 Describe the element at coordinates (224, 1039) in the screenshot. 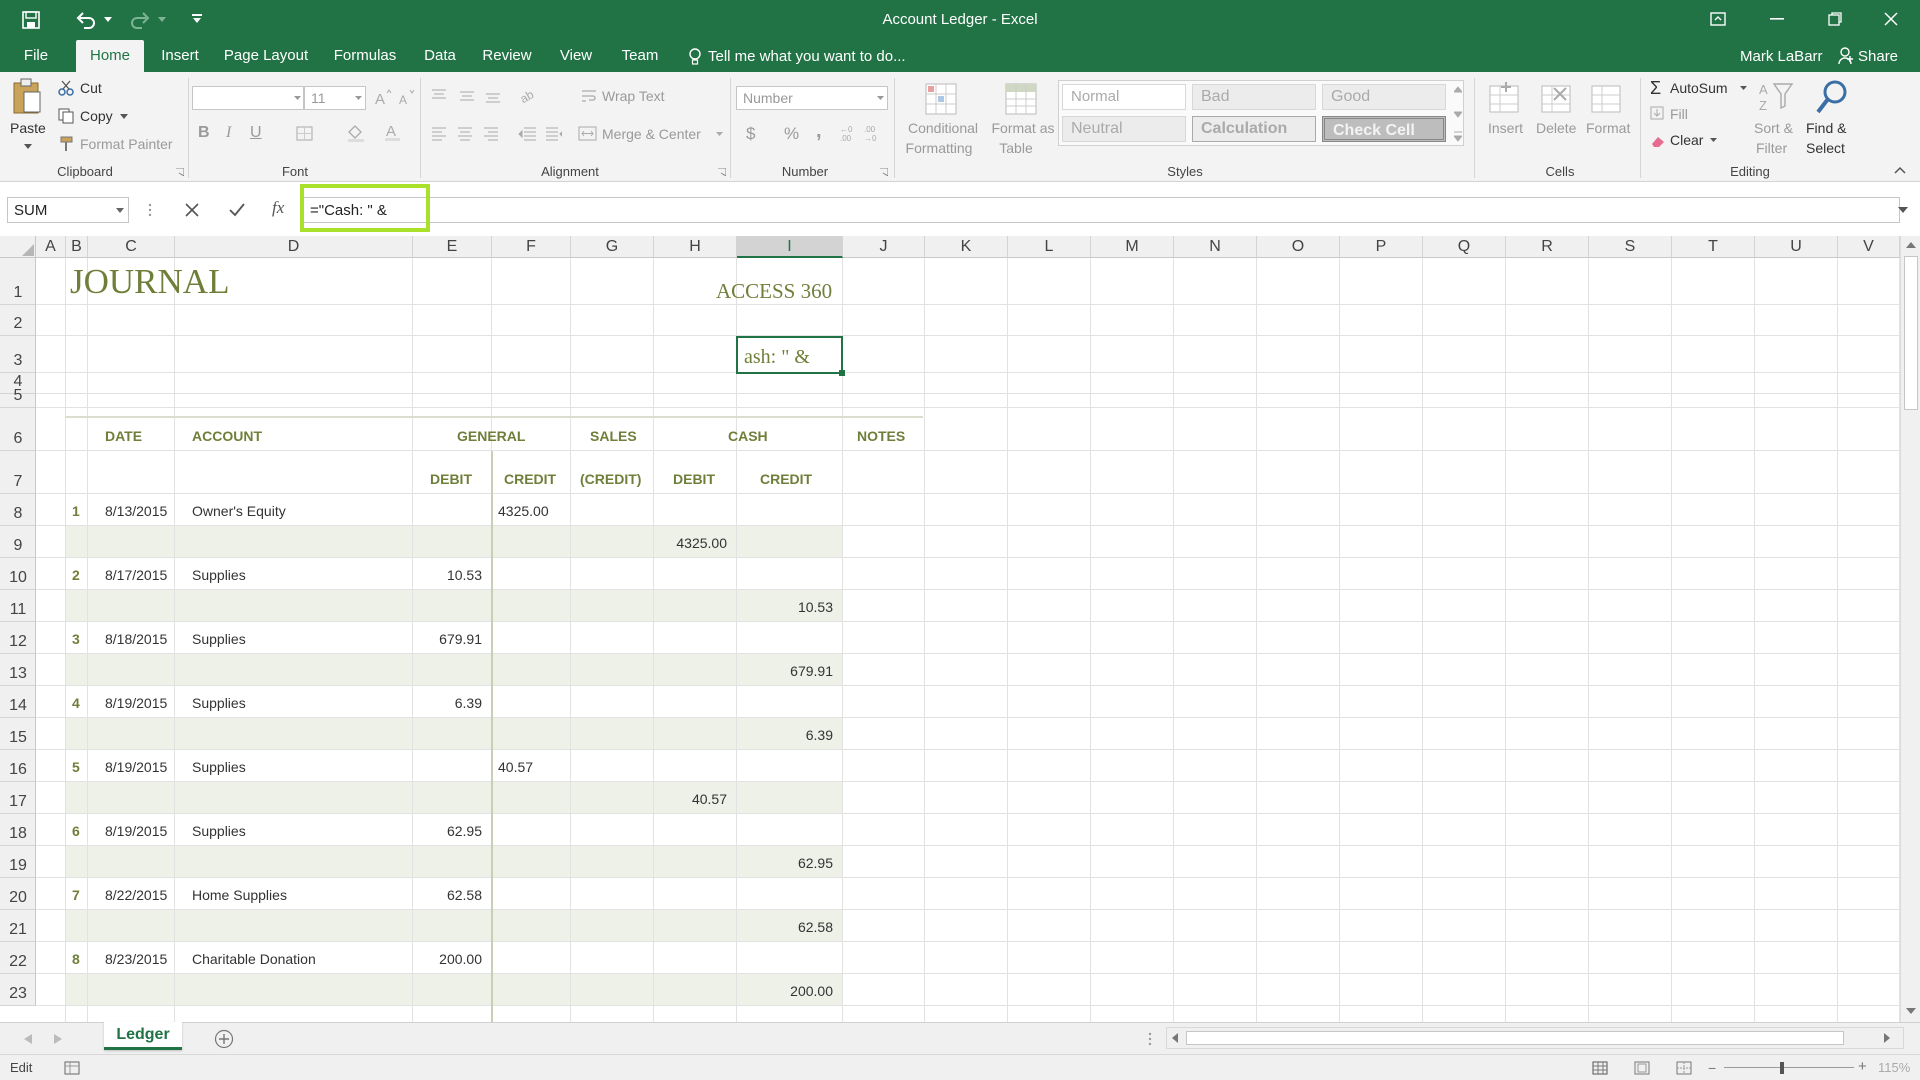

I see `new-sheet-icon` at that location.